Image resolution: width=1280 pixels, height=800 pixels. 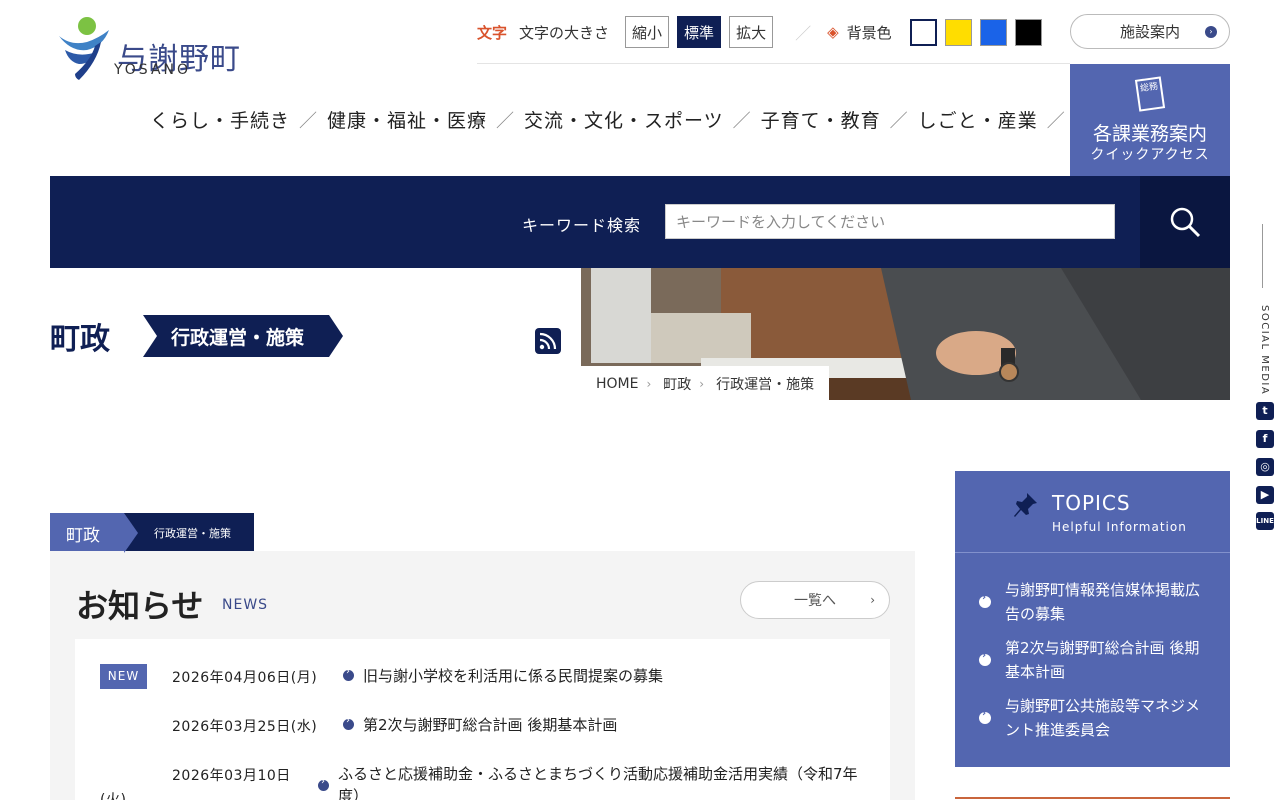 What do you see at coordinates (492, 32) in the screenshot?
I see `text-size-icon: 文字` at bounding box center [492, 32].